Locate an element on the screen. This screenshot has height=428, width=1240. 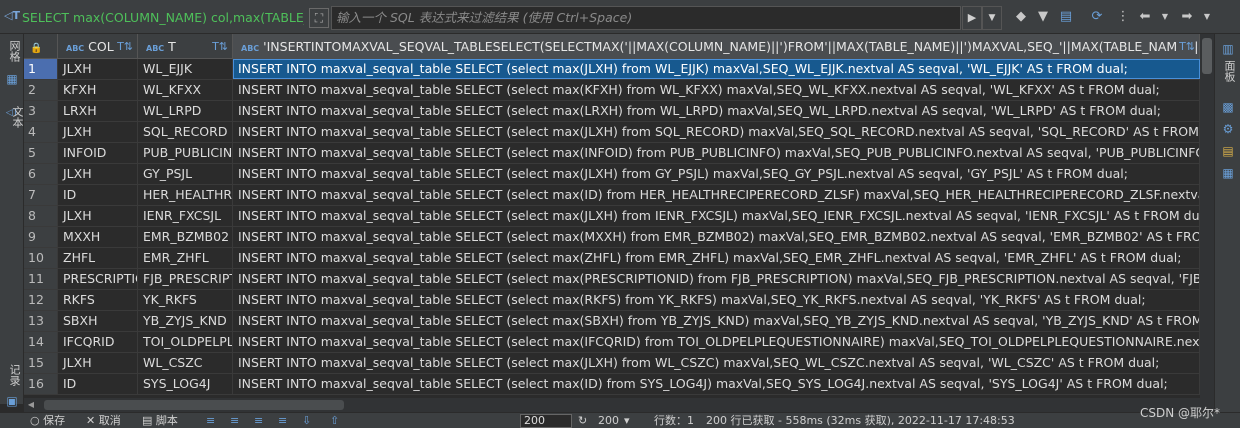
settings-icon: ⚙ is located at coordinates (1228, 129).